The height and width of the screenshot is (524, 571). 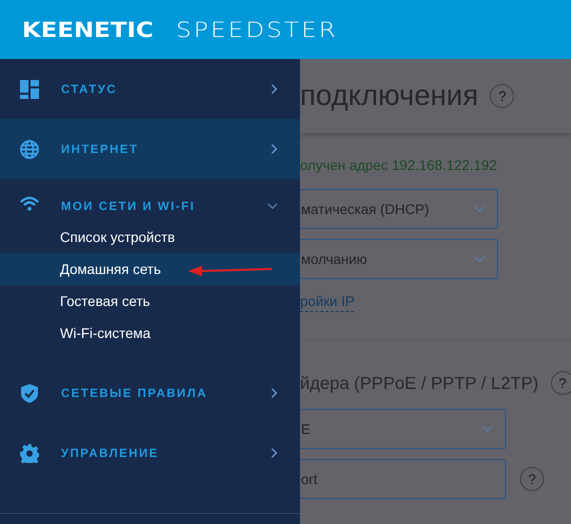 What do you see at coordinates (150, 269) in the screenshot?
I see `submenu-item: Домашняя сеть` at bounding box center [150, 269].